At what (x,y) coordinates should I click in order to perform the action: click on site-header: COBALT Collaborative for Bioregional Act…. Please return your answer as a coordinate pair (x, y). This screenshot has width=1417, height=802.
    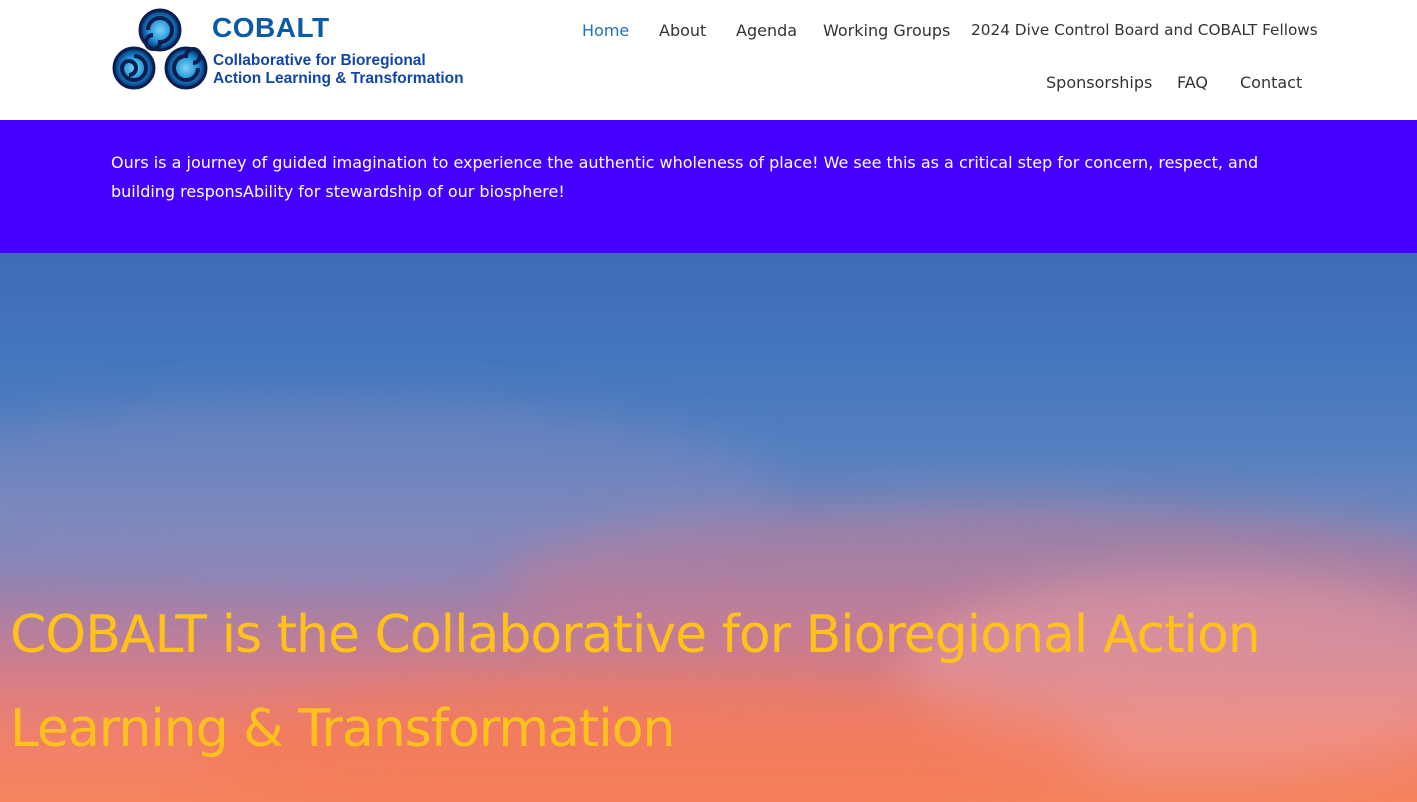
    Looking at the image, I should click on (708, 60).